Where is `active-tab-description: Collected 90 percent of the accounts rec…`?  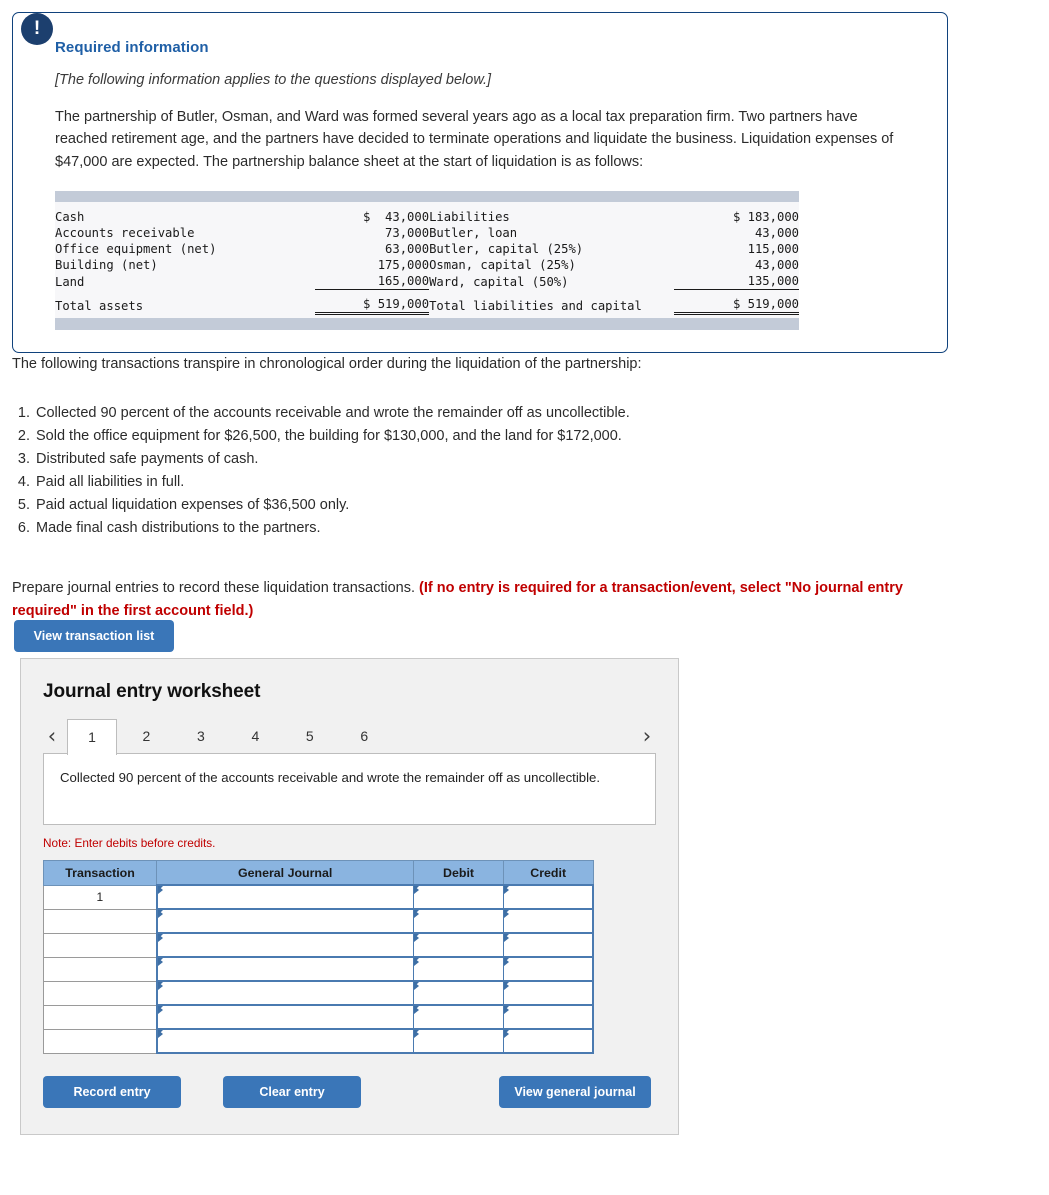 active-tab-description: Collected 90 percent of the accounts rec… is located at coordinates (349, 789).